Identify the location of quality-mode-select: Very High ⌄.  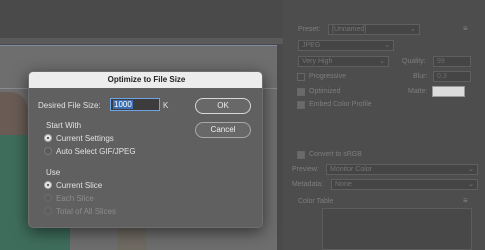
(343, 61).